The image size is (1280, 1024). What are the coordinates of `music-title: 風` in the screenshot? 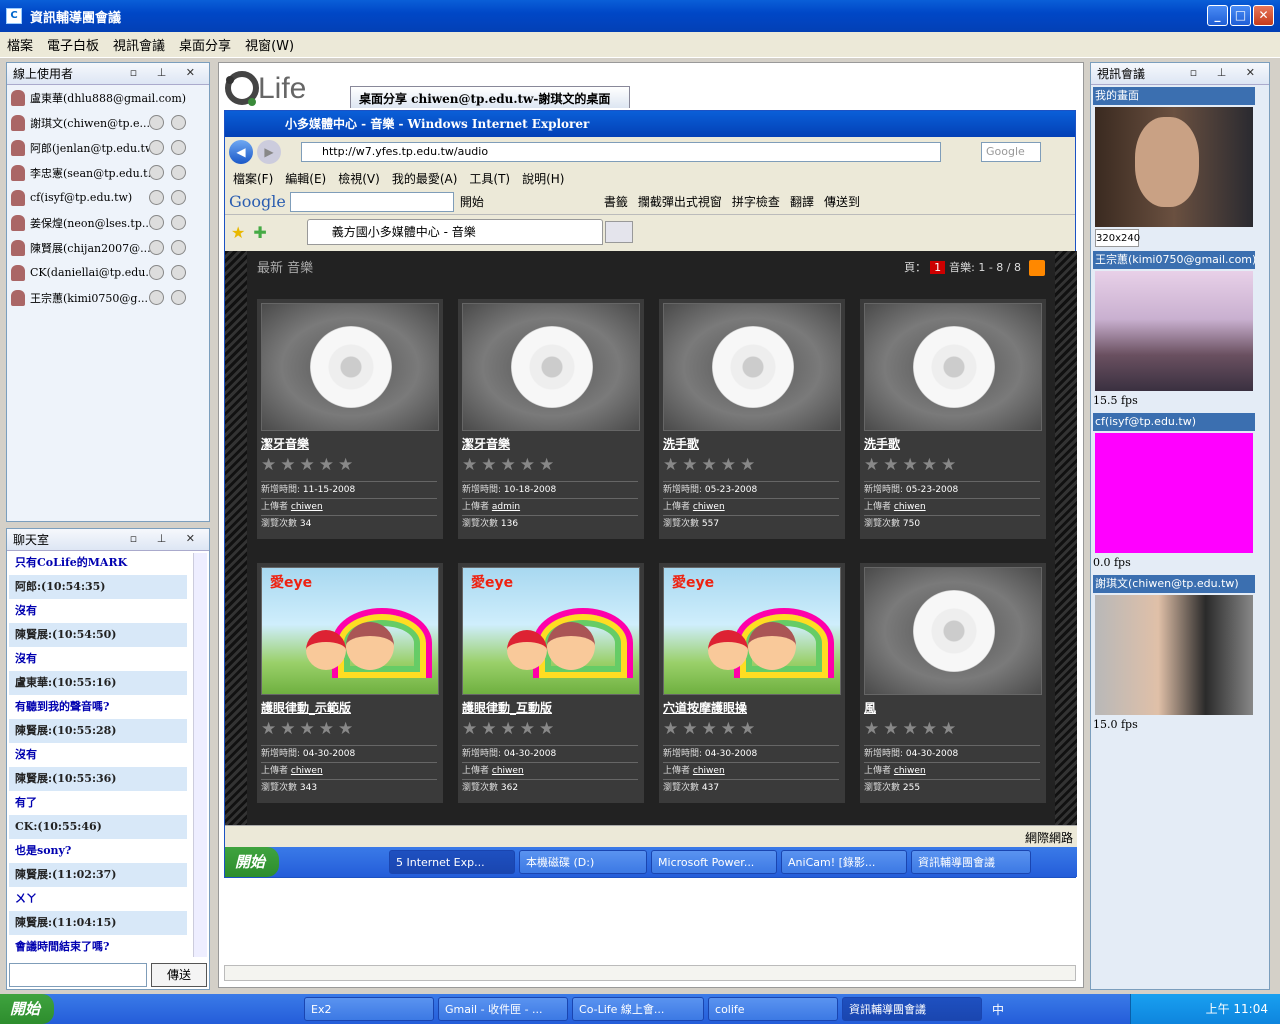 It's located at (870, 707).